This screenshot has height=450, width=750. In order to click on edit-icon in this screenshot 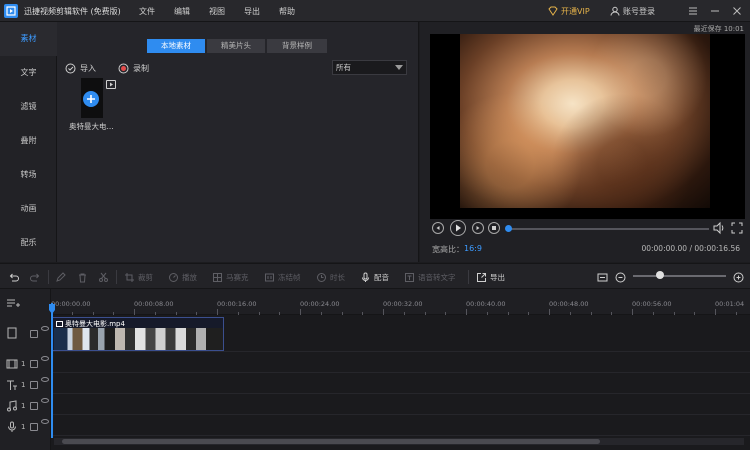, I will do `click(60, 277)`.